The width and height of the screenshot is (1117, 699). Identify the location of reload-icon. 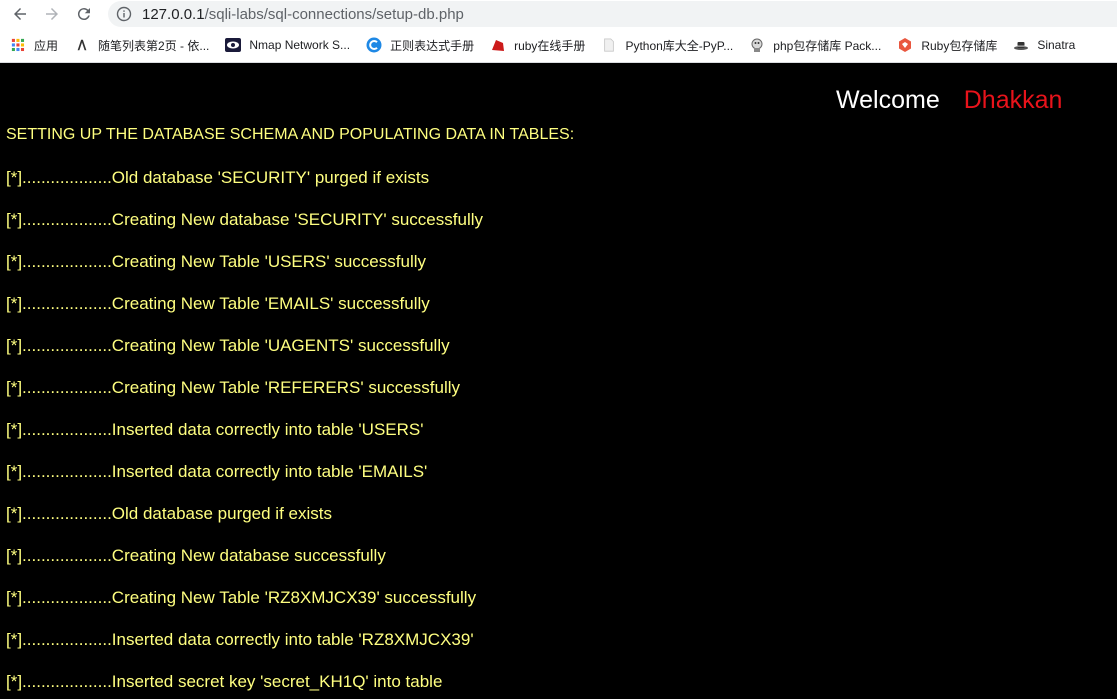
(83, 14).